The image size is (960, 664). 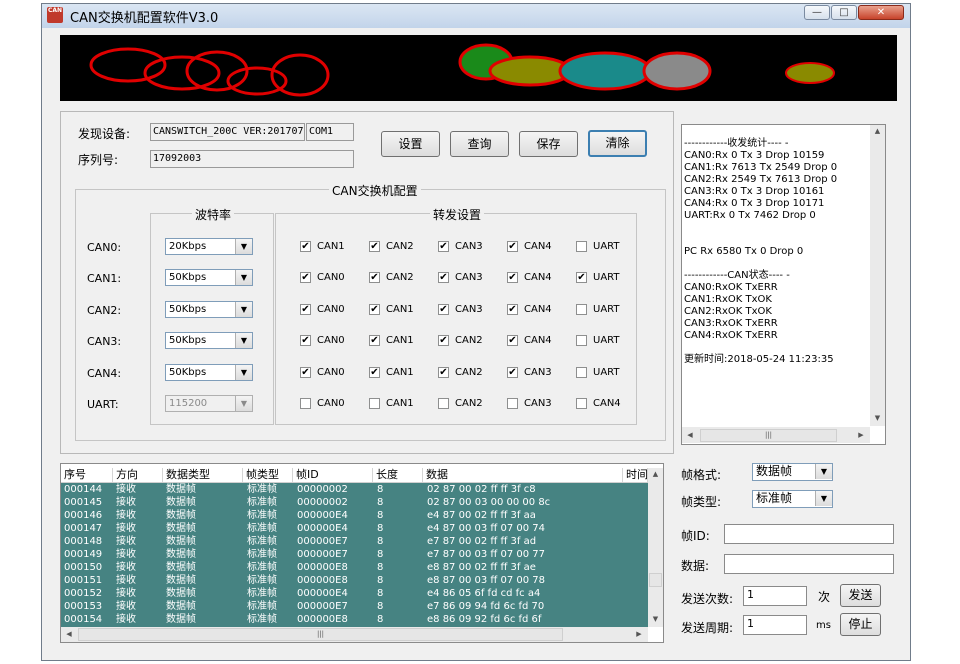 I want to click on data-input, so click(x=809, y=564).